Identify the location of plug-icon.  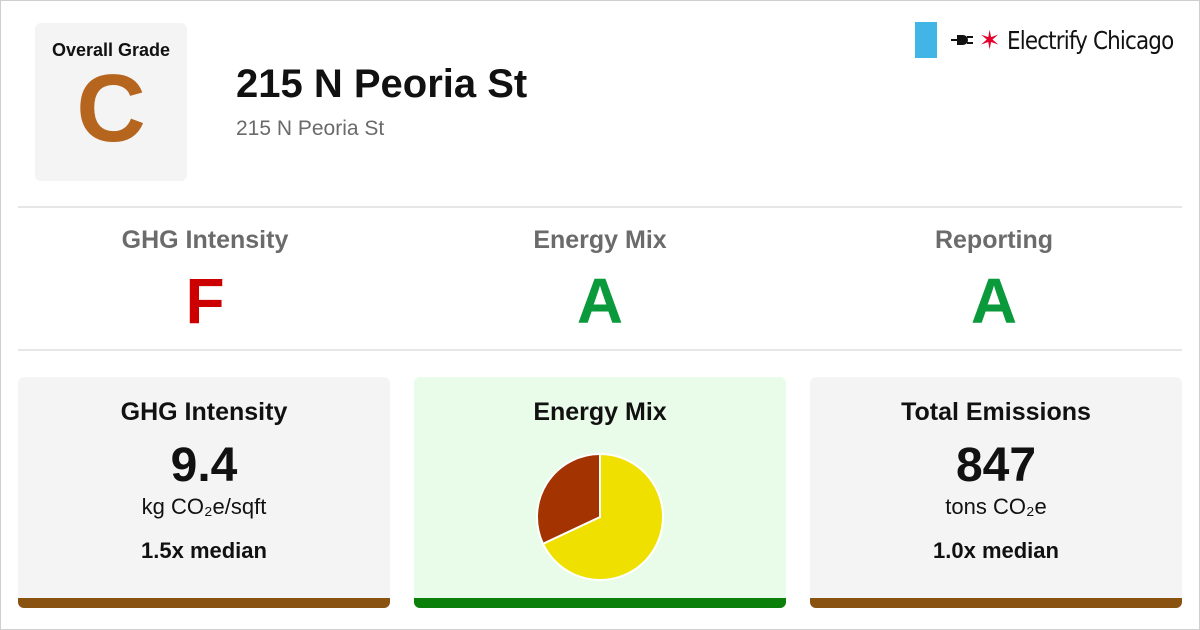
(961, 40).